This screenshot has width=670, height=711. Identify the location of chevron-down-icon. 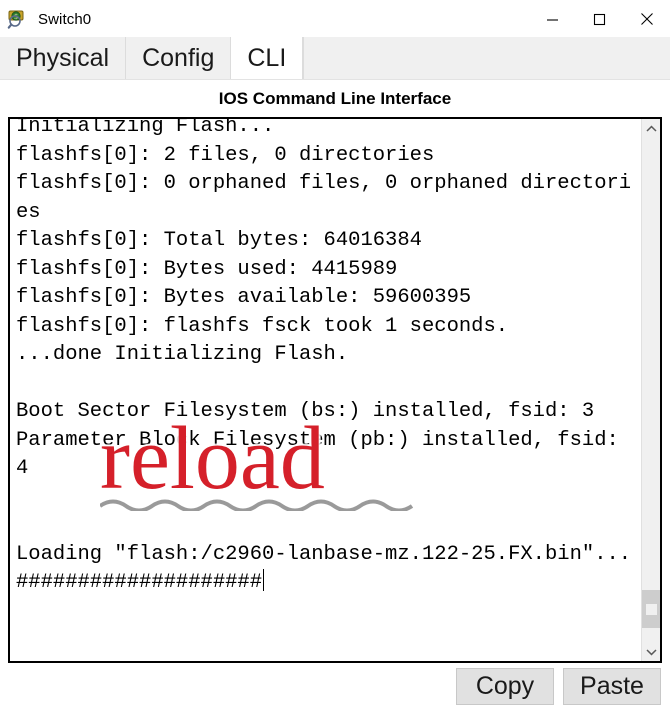
(651, 651).